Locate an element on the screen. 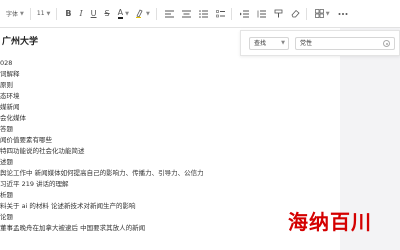 The image size is (400, 250). format-painter-icon is located at coordinates (278, 13).